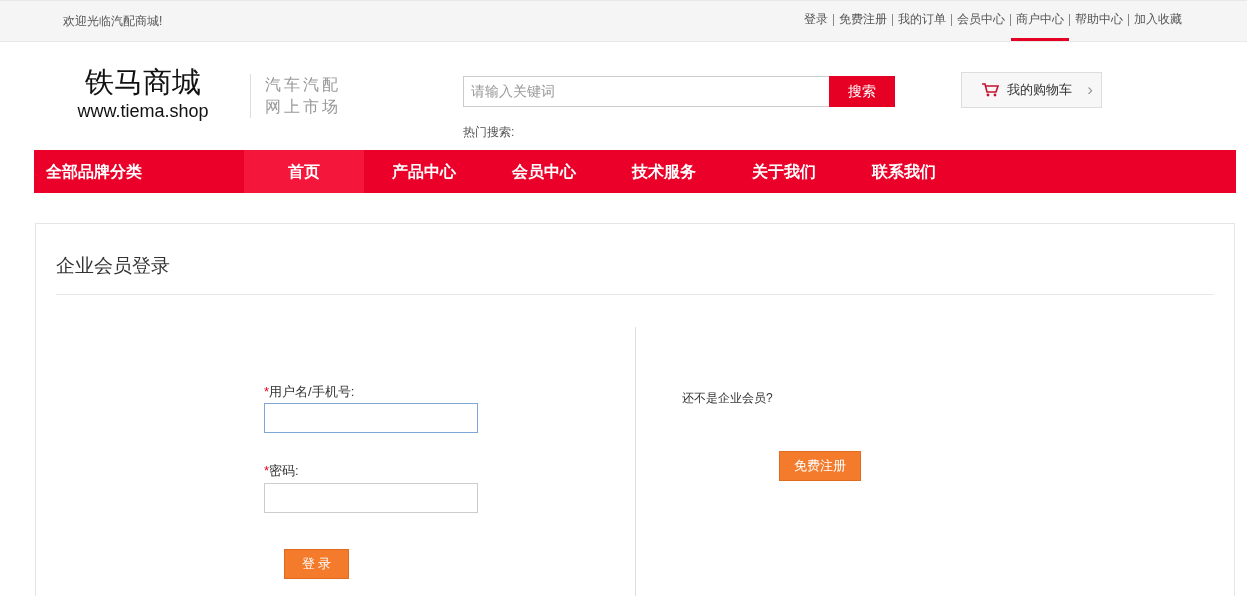 The width and height of the screenshot is (1247, 596). Describe the element at coordinates (489, 132) in the screenshot. I see `hot-search-label: 热门搜索:` at that location.